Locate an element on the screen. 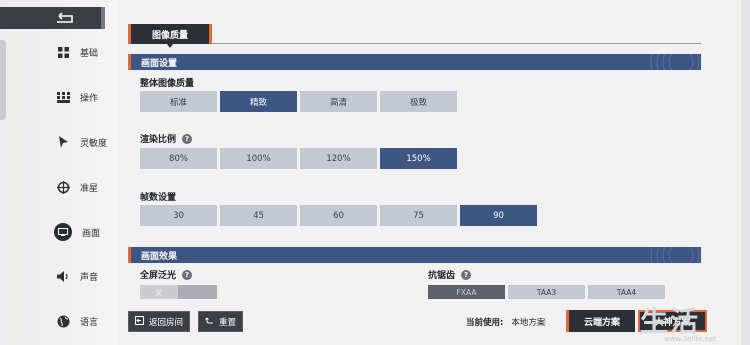 The image size is (750, 345). antialias-option-fxaa: FXAA is located at coordinates (466, 292).